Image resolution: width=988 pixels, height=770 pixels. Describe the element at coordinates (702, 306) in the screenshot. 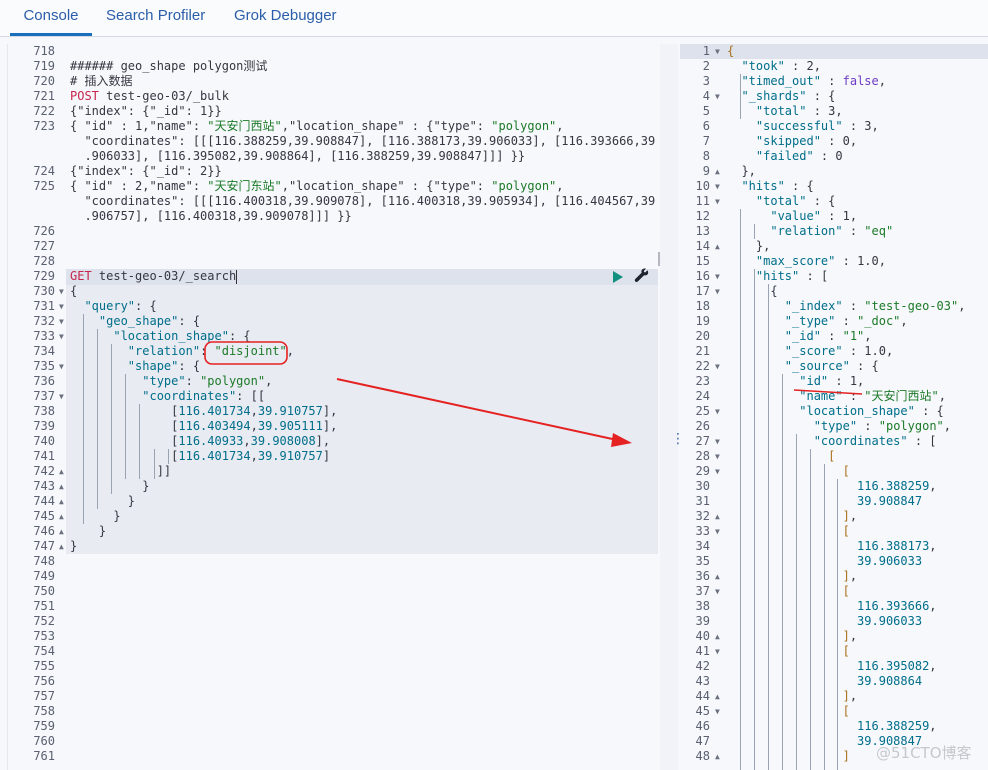

I see `line-number: 18` at that location.